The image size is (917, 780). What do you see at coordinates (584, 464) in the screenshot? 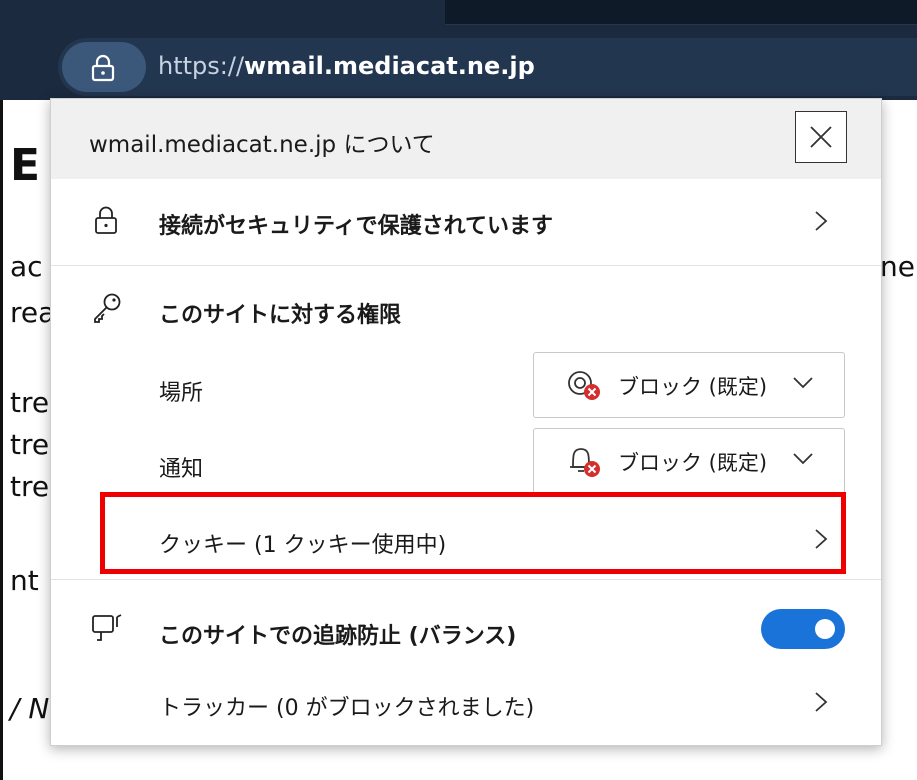
I see `notification-blocked-icon` at bounding box center [584, 464].